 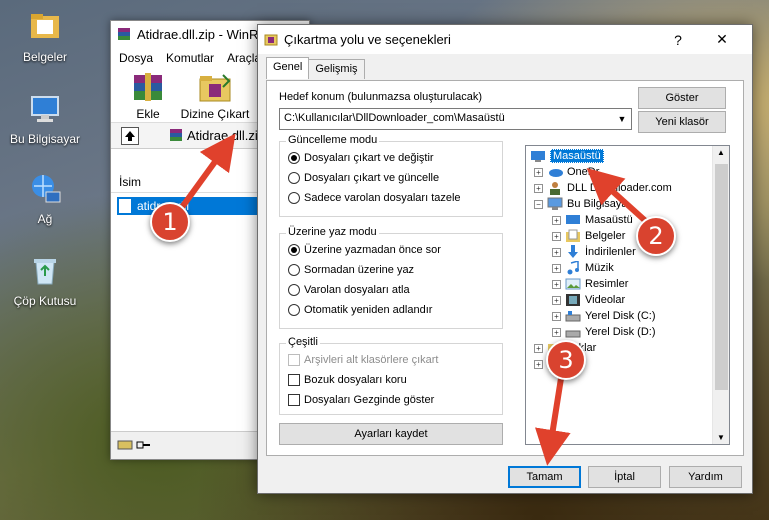 I want to click on scroll-down-icon: ▼, so click(x=721, y=437).